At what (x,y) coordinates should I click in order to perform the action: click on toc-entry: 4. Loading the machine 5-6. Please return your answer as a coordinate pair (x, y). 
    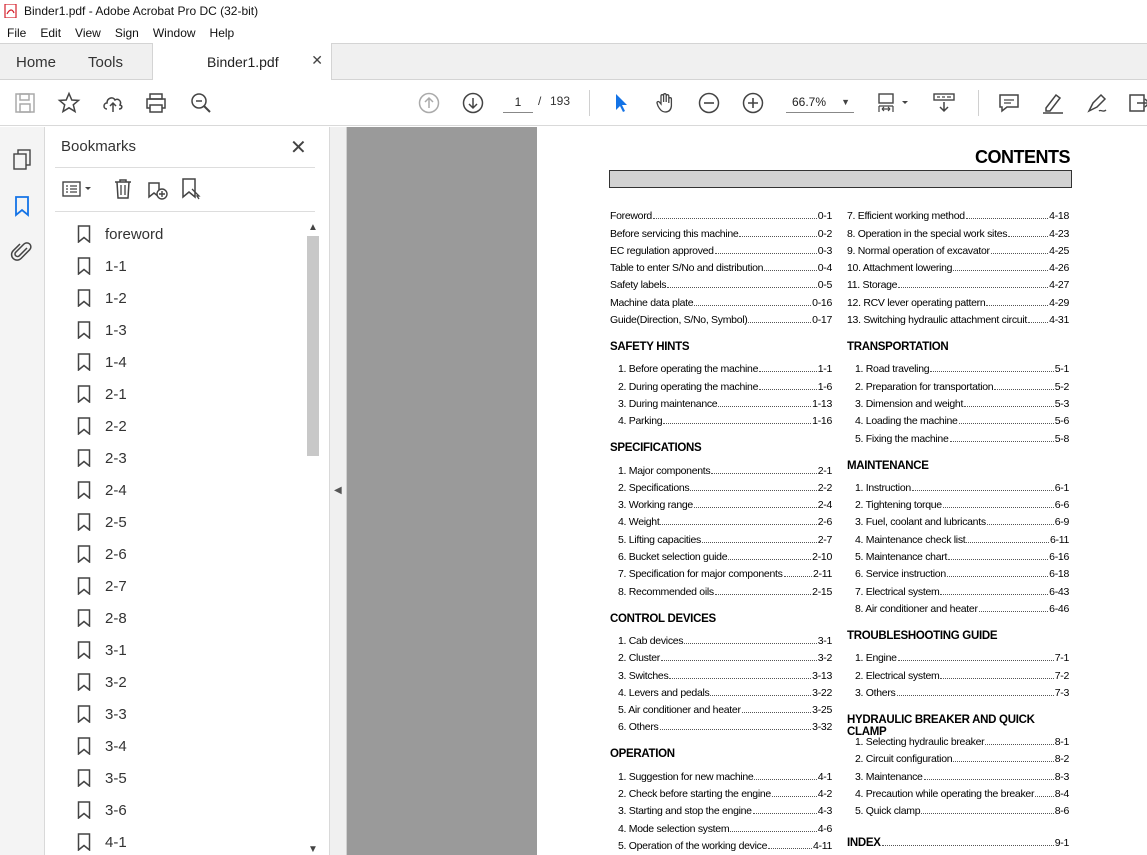
    Looking at the image, I should click on (958, 418).